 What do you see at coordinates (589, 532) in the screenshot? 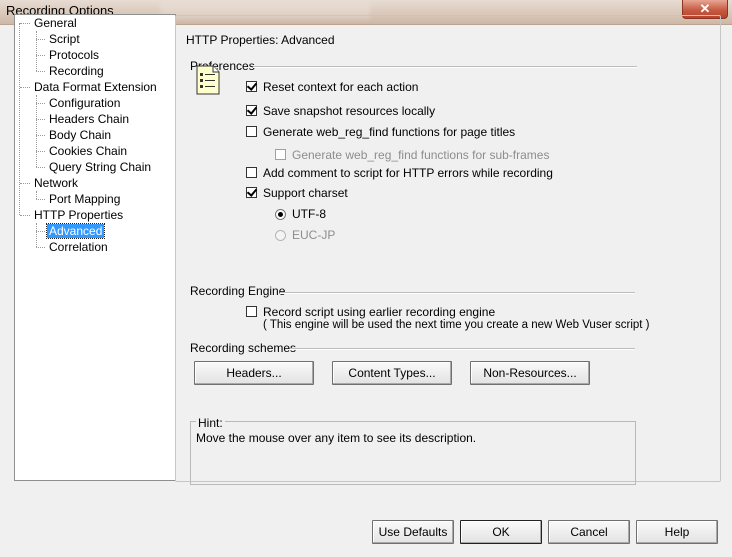
I see `cancel-button: Cancel` at bounding box center [589, 532].